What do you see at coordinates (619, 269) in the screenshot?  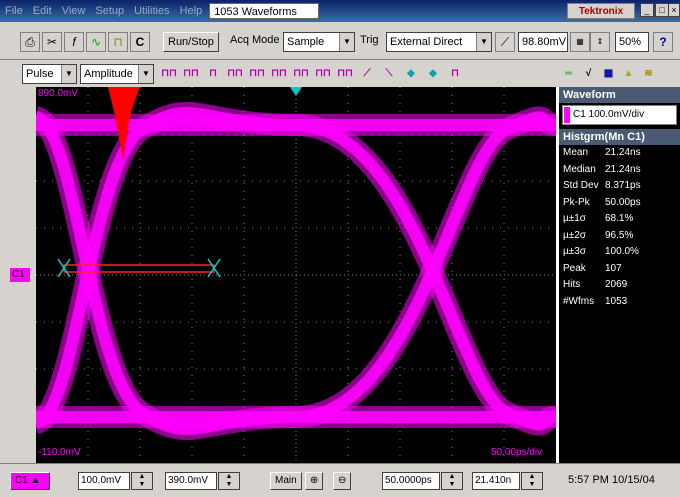 I see `stat-row: Peak 107` at bounding box center [619, 269].